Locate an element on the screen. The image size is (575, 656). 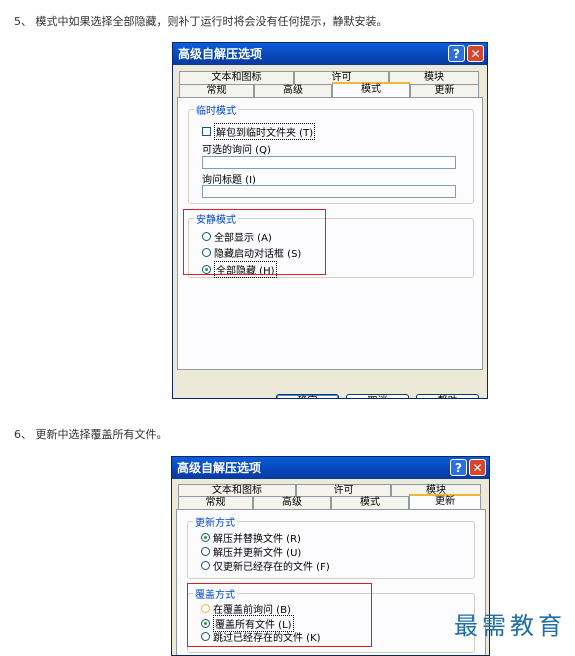
radio-update is located at coordinates (205, 551).